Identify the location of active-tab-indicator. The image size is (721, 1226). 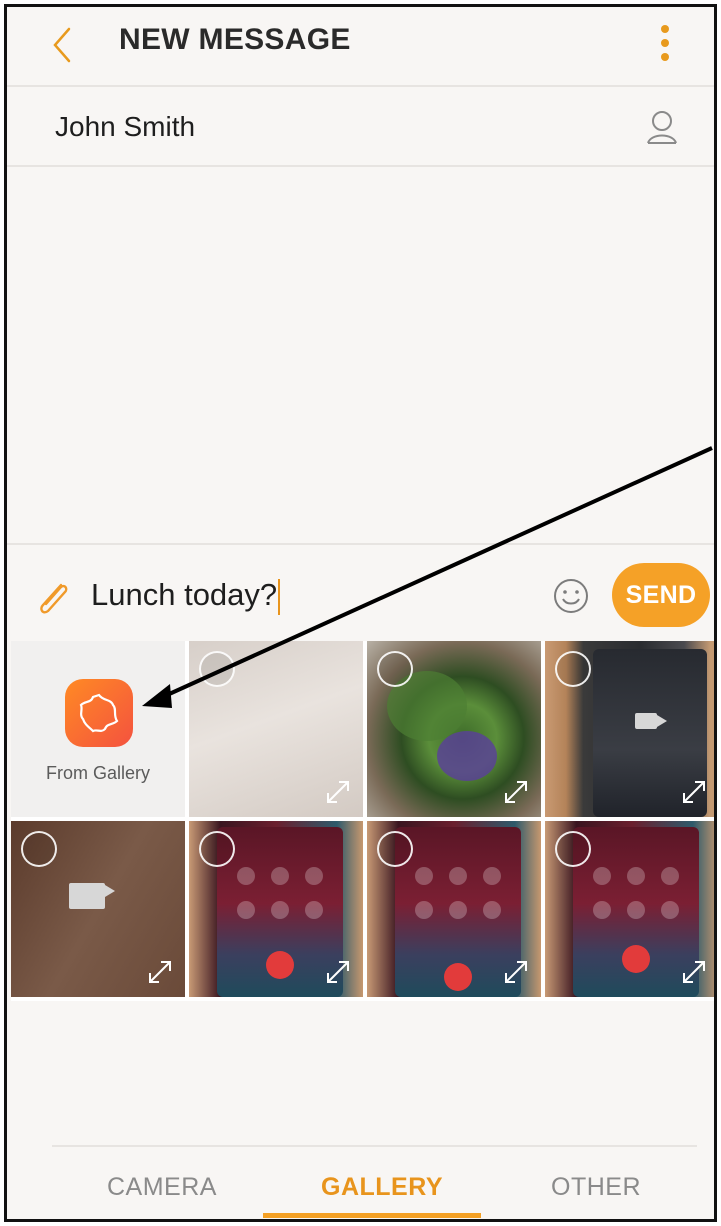
(372, 1215).